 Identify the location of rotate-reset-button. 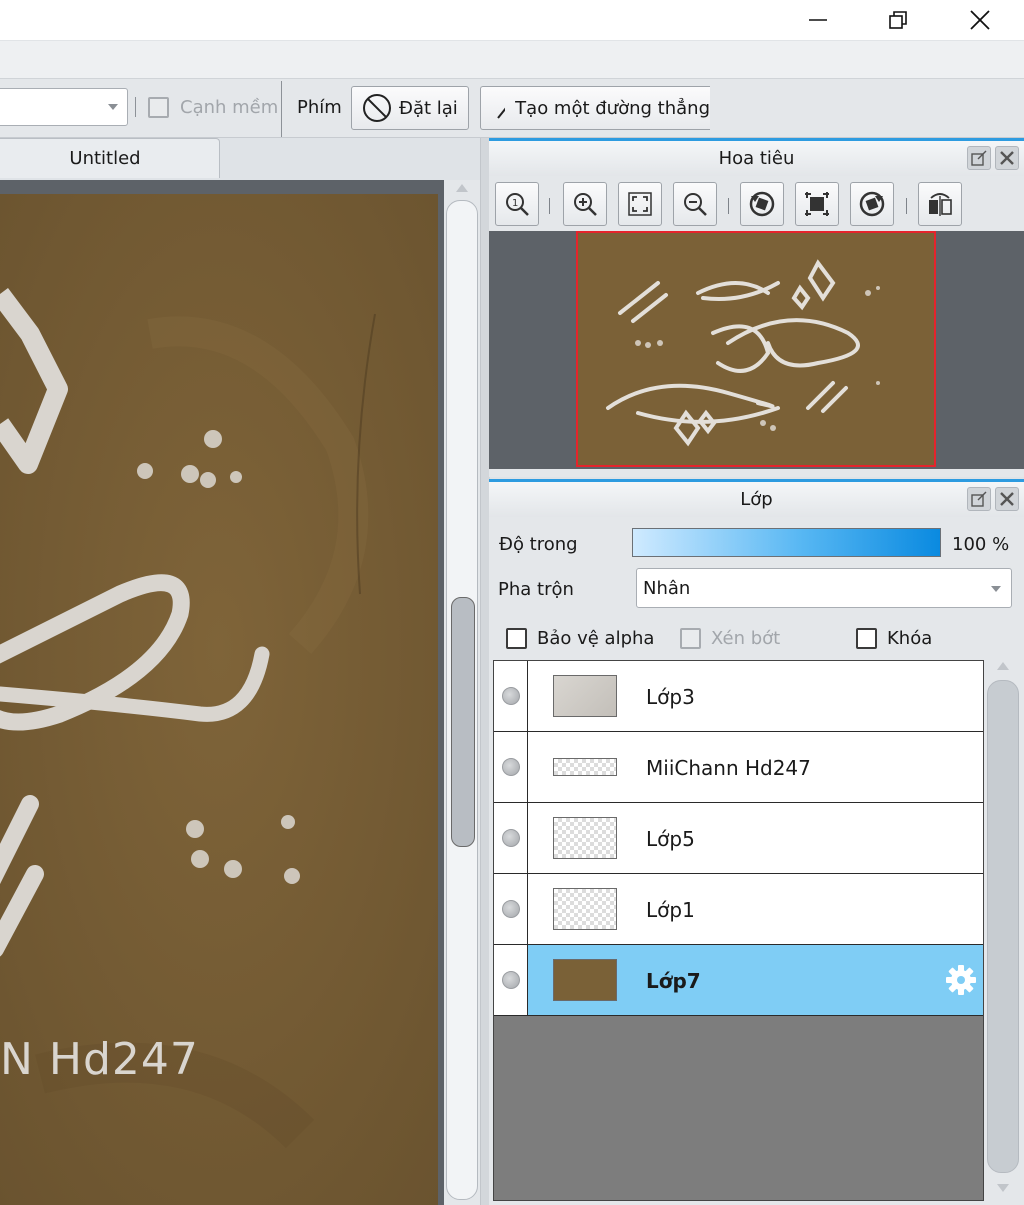
(817, 204).